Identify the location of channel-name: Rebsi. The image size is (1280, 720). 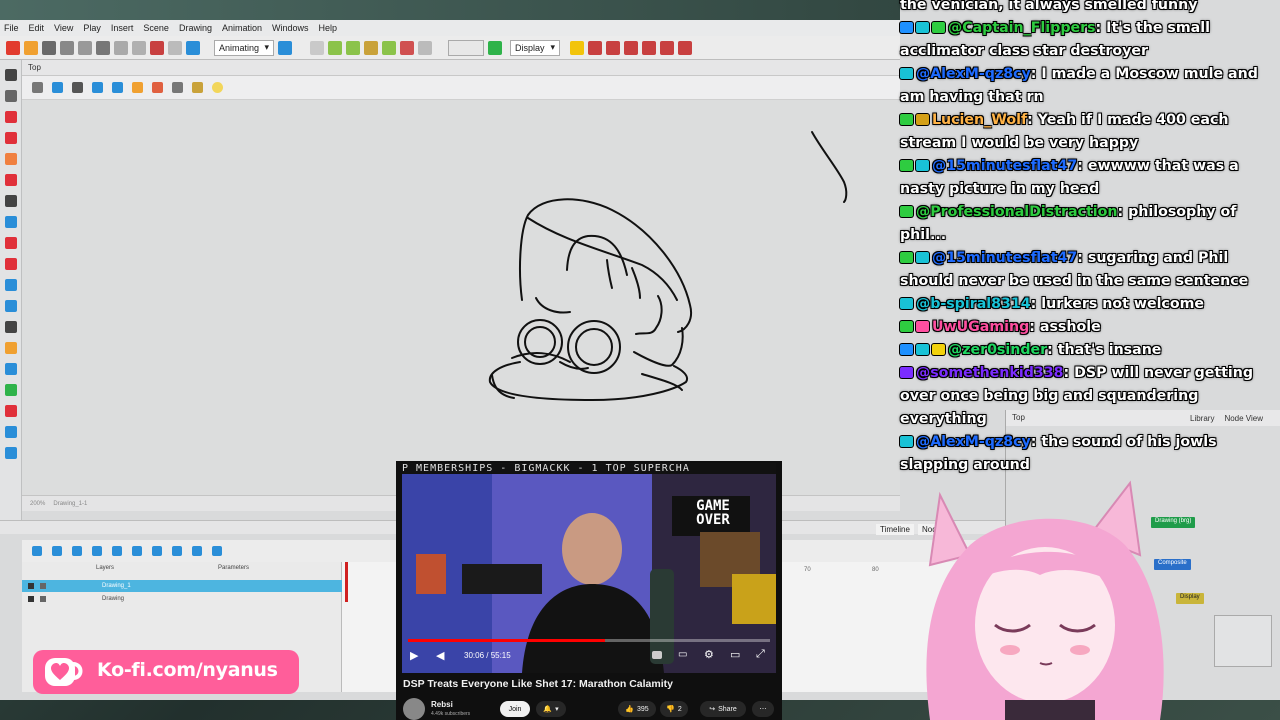
(442, 704).